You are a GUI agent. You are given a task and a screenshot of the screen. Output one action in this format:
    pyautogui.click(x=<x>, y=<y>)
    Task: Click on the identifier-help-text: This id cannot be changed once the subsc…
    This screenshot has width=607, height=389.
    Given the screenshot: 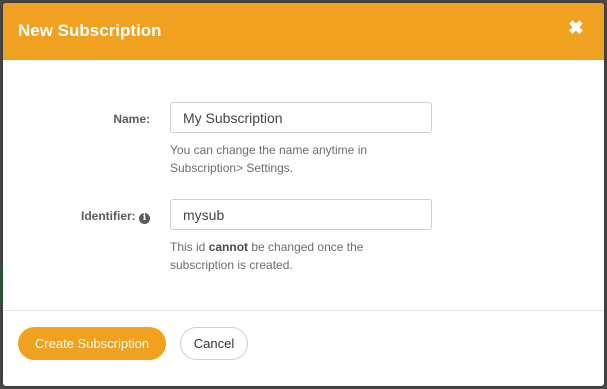 What is the action you would take?
    pyautogui.click(x=300, y=256)
    